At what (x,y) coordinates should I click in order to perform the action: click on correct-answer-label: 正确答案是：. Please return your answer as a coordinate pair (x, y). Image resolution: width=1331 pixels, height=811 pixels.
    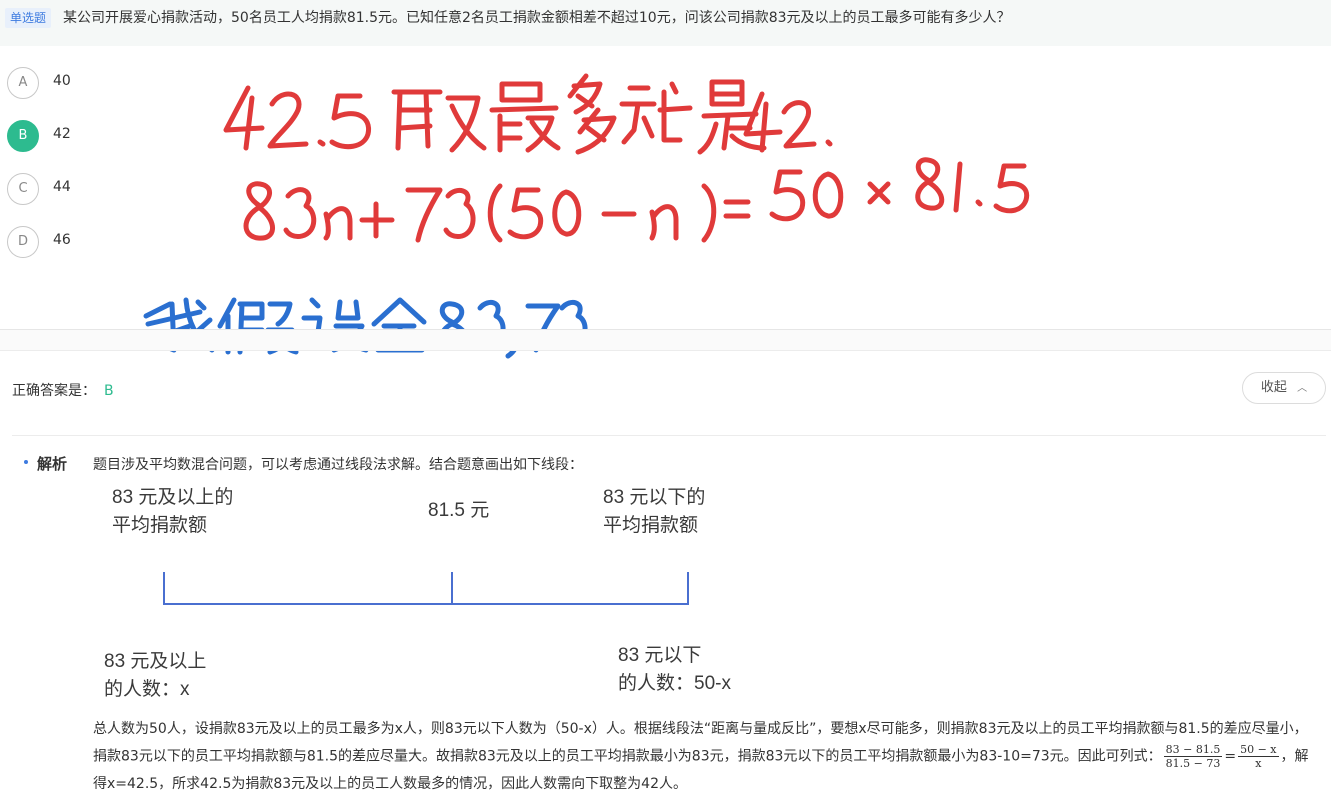
    Looking at the image, I should click on (54, 391).